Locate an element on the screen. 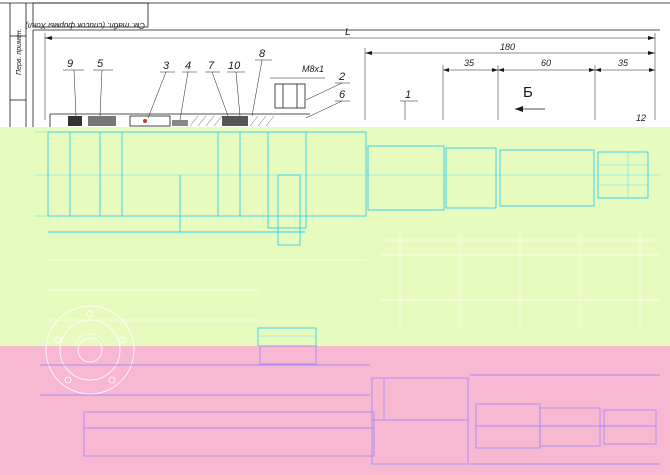  dim-180-label: 180 is located at coordinates (507, 47).